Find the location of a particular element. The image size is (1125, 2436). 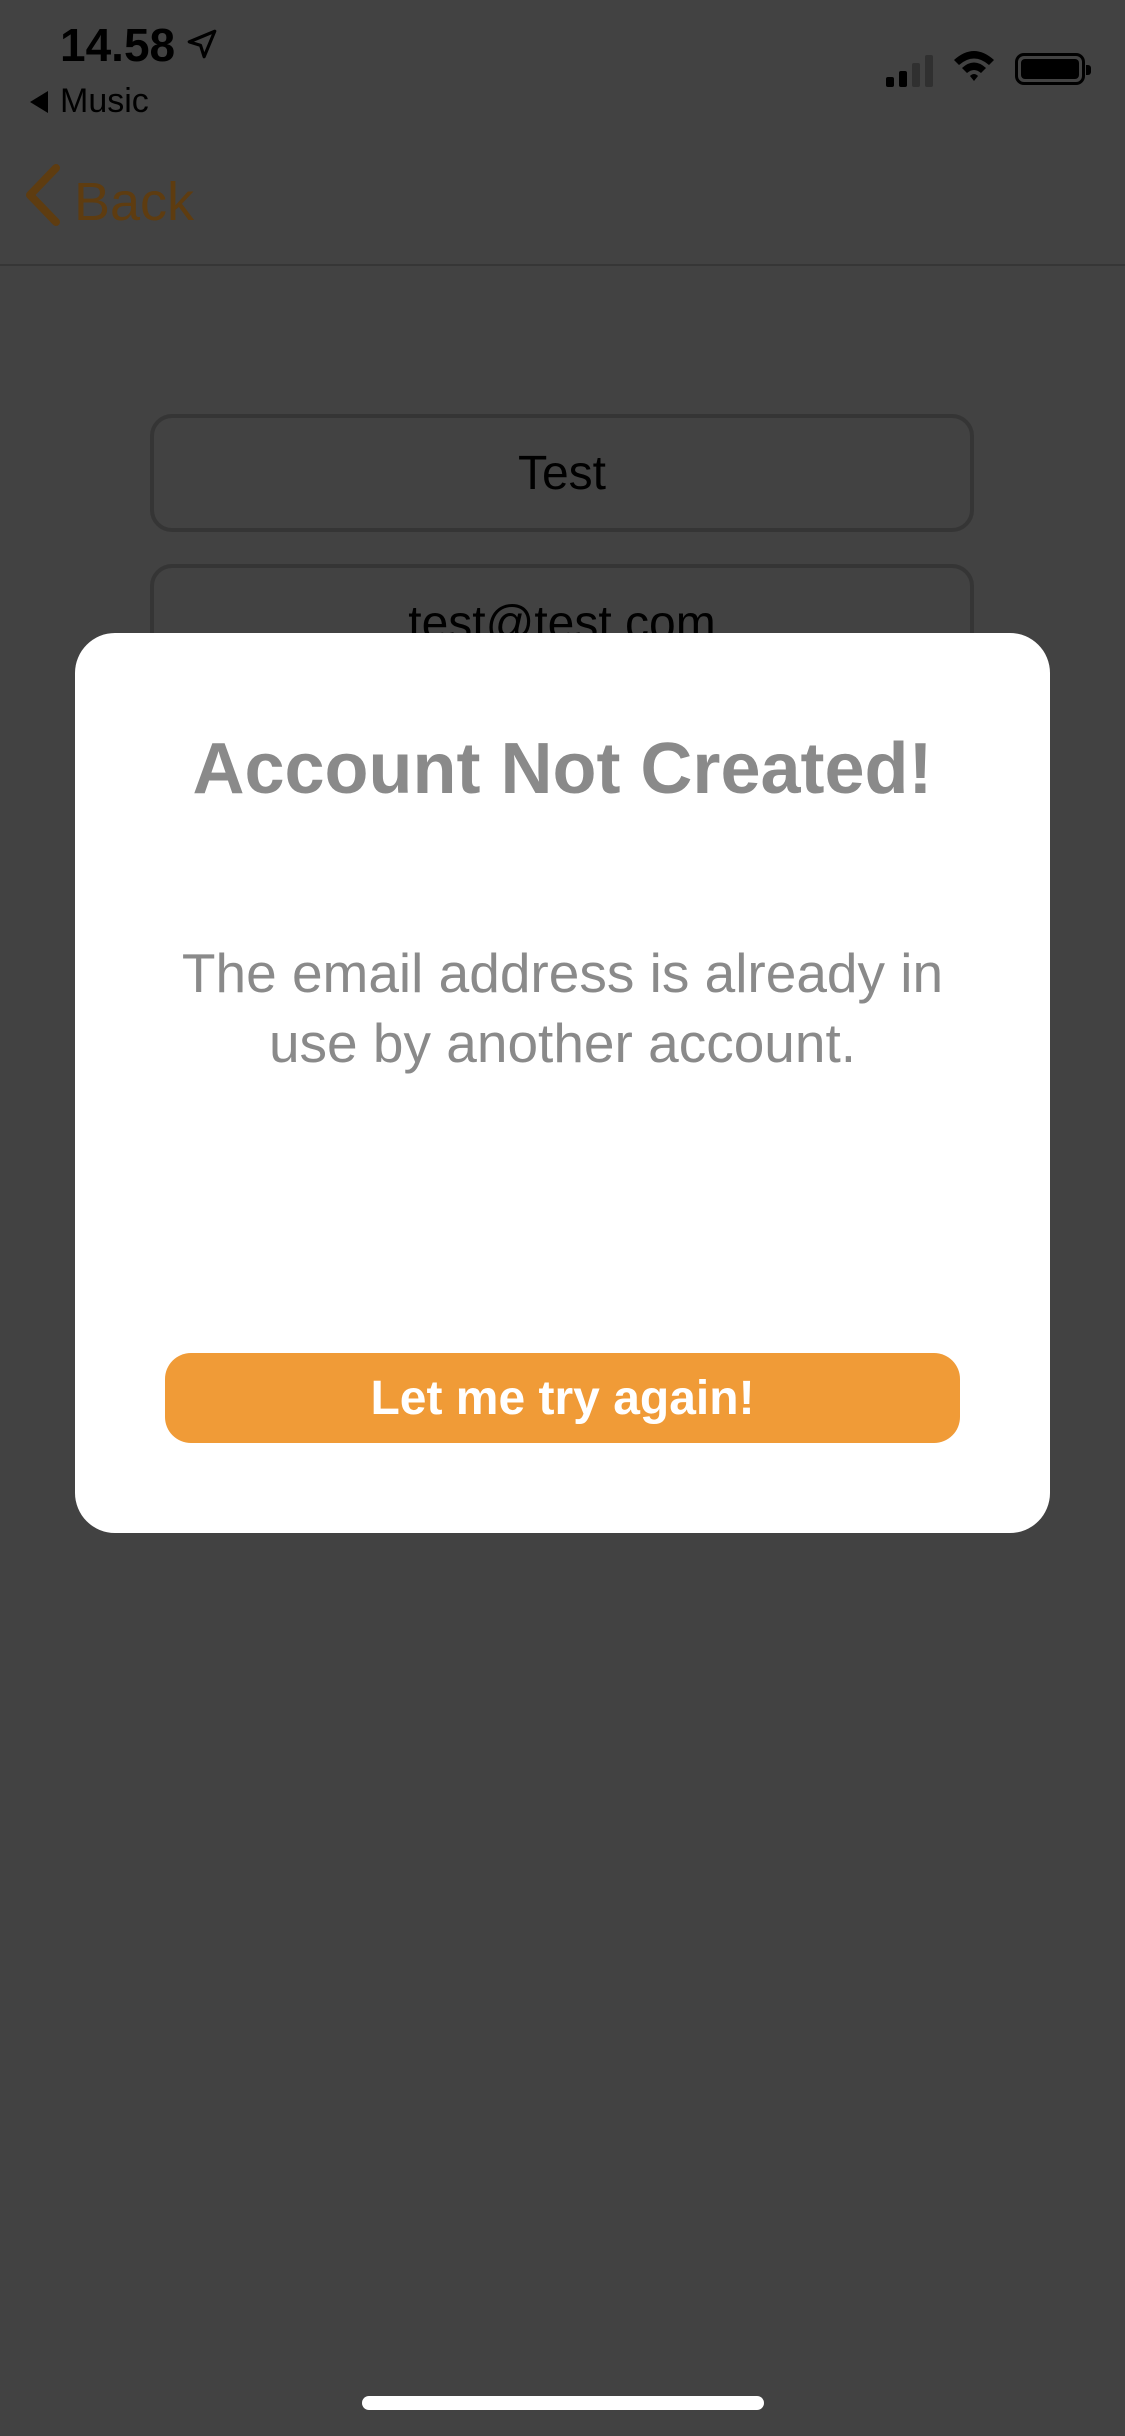

name-field-value: Test is located at coordinates (562, 473).